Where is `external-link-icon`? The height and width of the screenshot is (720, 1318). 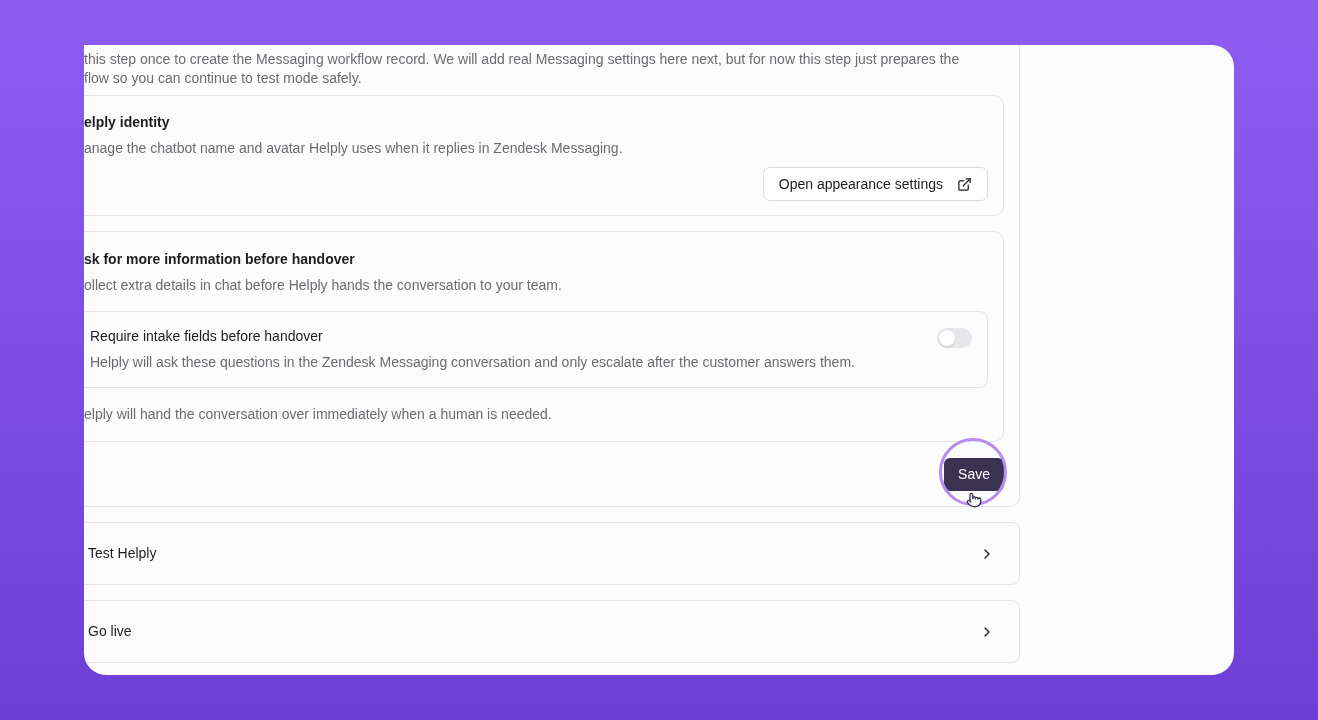 external-link-icon is located at coordinates (964, 184).